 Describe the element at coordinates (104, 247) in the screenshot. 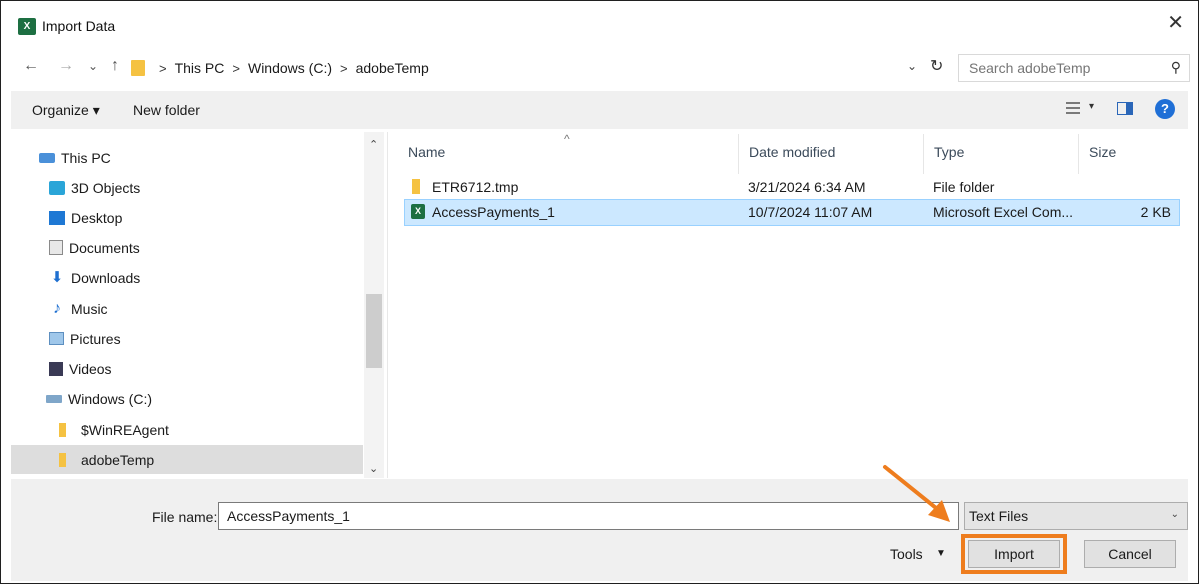

I see `sidebar-item-label: Documents` at that location.